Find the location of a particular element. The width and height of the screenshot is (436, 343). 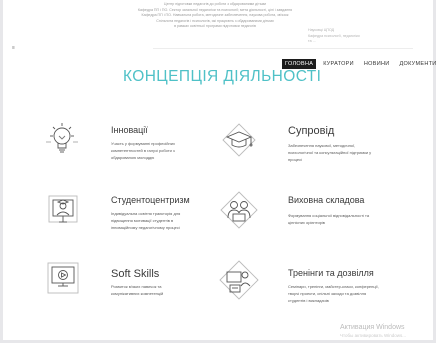

windows-activation-watermark: Активация Windows is located at coordinates (372, 327).